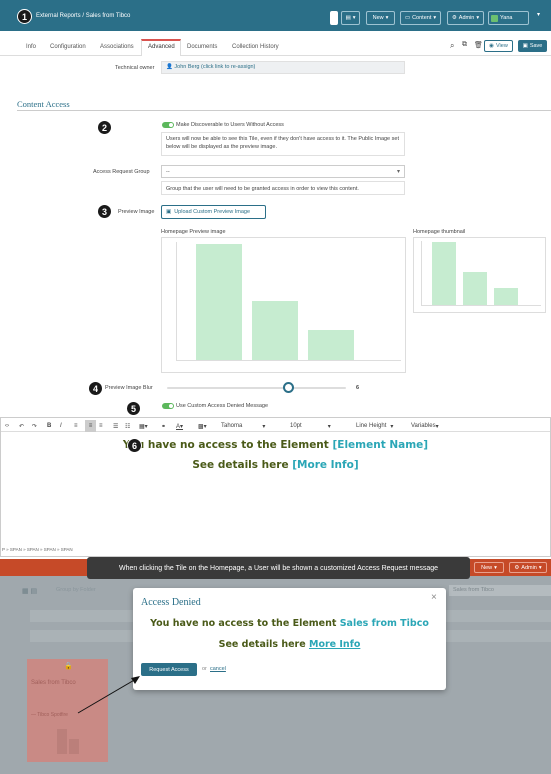  Describe the element at coordinates (90, 426) in the screenshot. I see `align-center-icon: ≡` at that location.